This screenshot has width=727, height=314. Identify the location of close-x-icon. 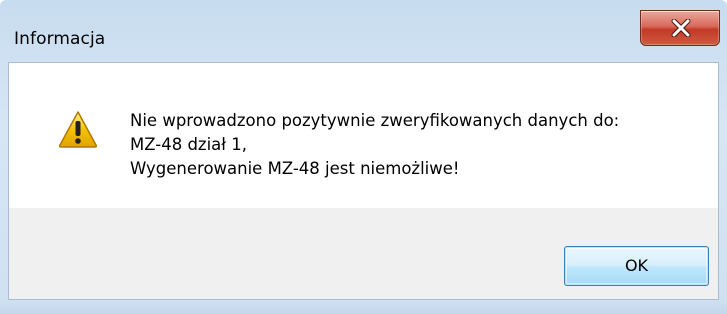
(681, 28).